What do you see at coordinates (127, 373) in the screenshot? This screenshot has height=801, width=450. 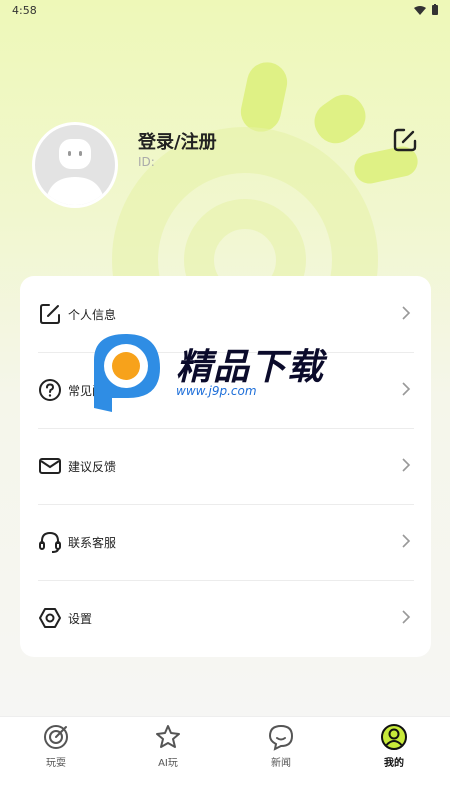 I see `watermark-logo` at bounding box center [127, 373].